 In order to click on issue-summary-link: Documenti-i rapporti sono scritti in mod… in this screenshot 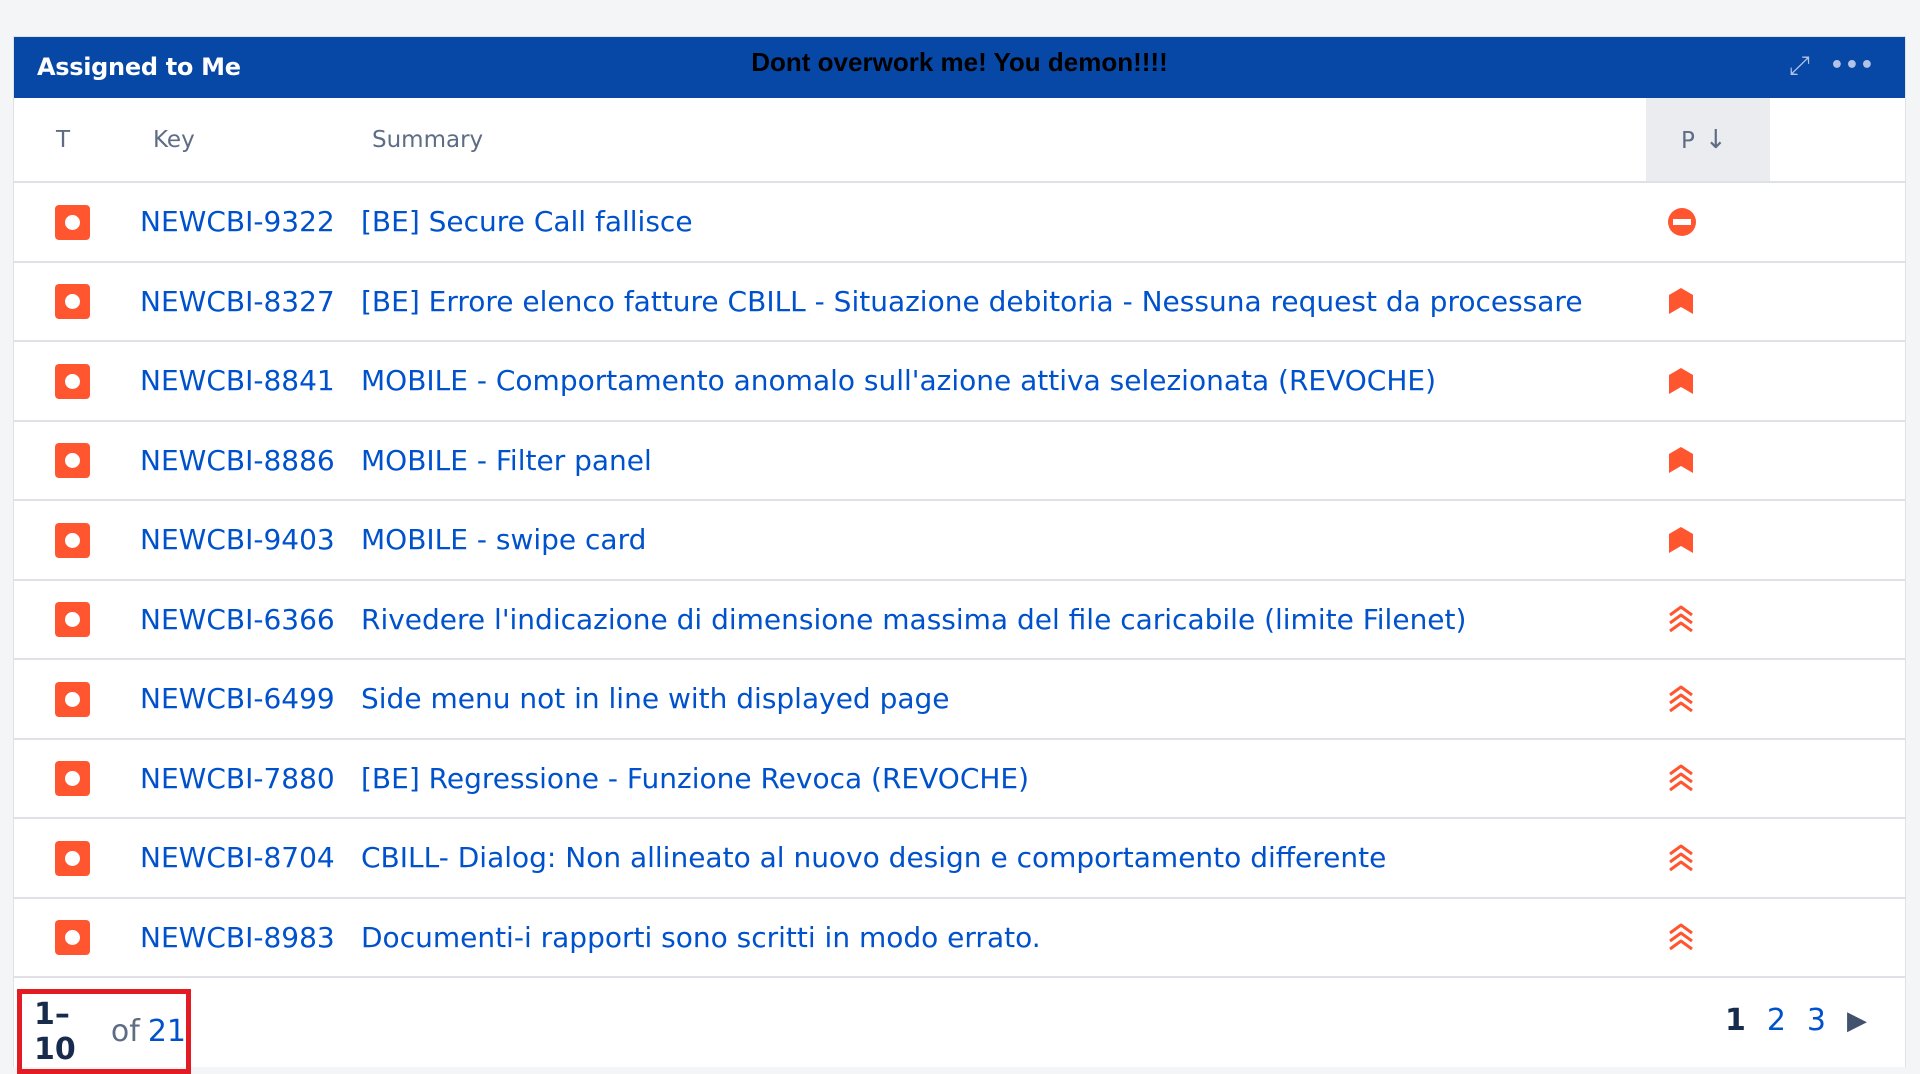, I will do `click(1003, 938)`.